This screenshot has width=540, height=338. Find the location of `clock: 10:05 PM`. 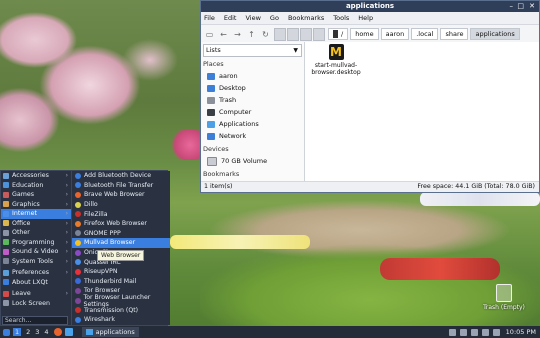

clock: 10:05 PM is located at coordinates (521, 332).